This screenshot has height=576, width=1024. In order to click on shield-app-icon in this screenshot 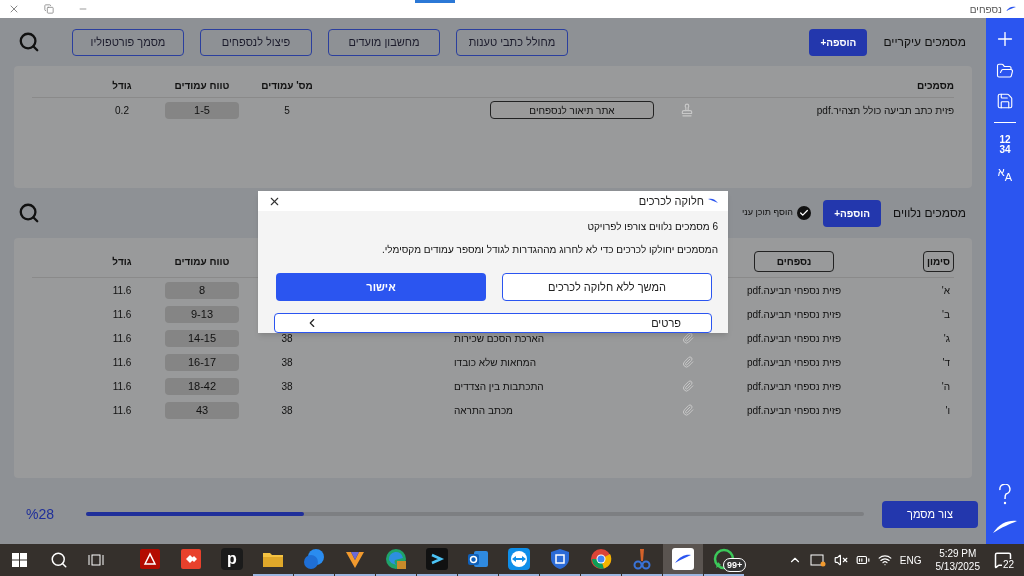, I will do `click(560, 559)`.